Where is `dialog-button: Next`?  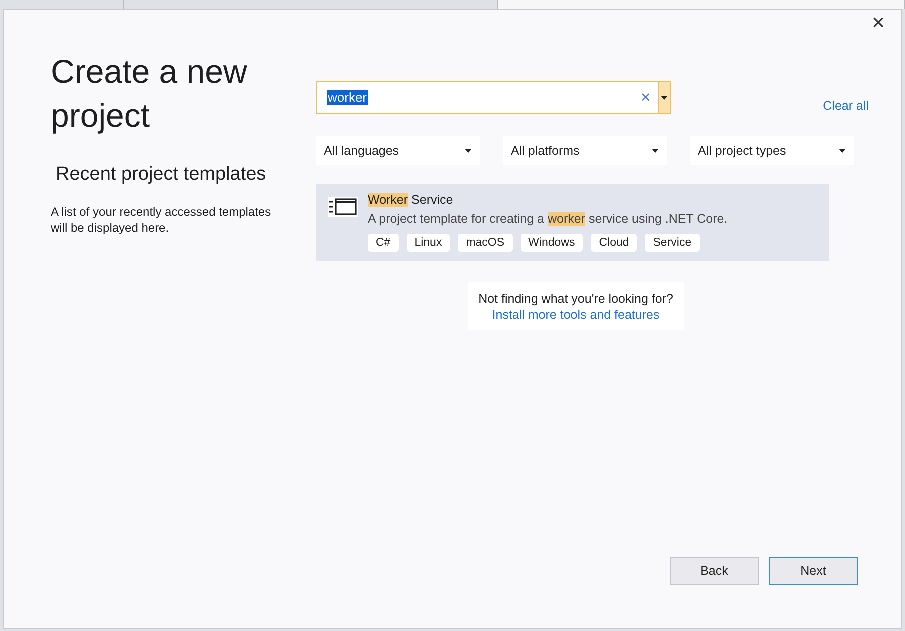
dialog-button: Next is located at coordinates (813, 571).